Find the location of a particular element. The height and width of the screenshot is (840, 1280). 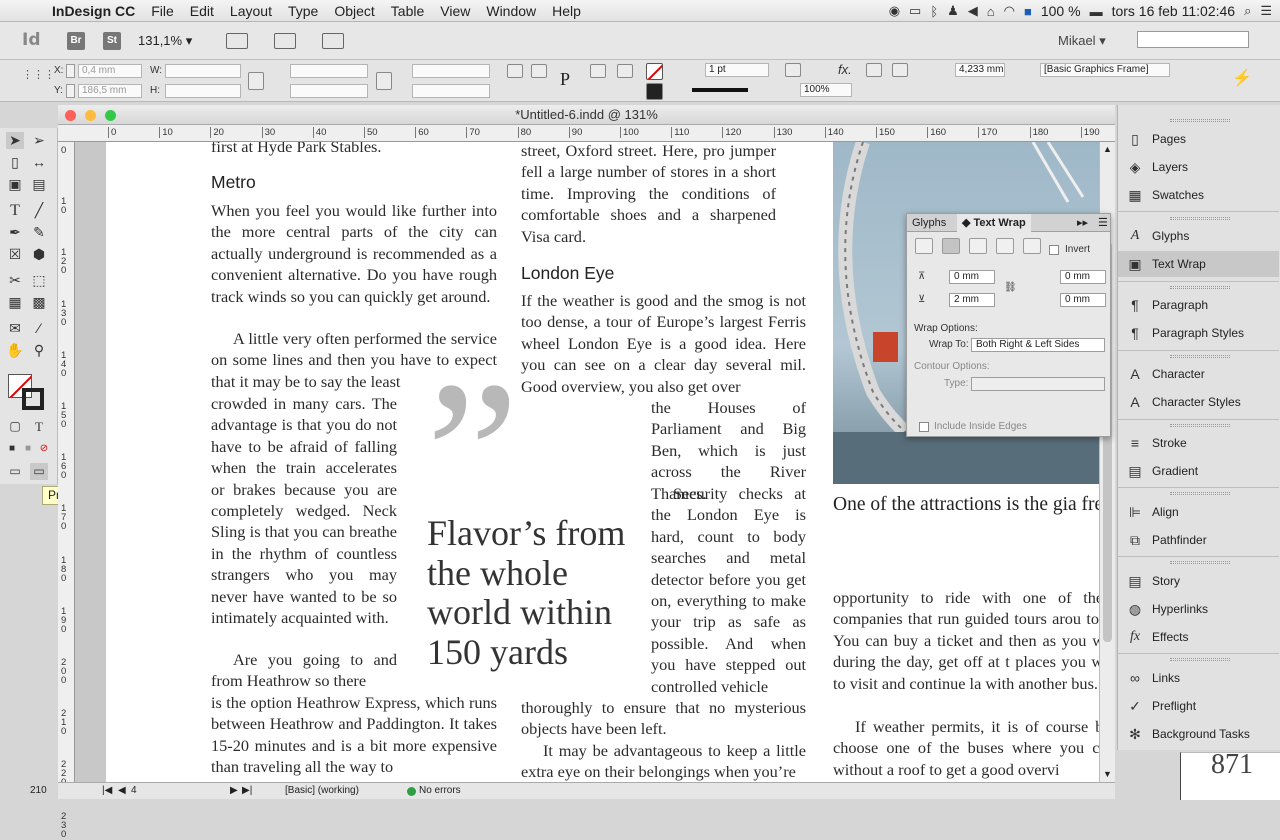

formatting-text-icon: T is located at coordinates (39, 426).